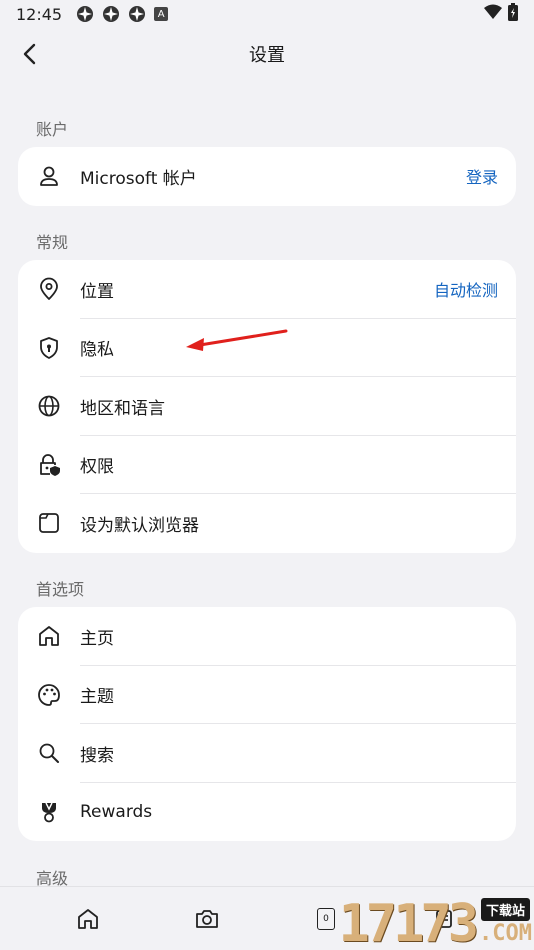  I want to click on app-header: 设置, so click(267, 54).